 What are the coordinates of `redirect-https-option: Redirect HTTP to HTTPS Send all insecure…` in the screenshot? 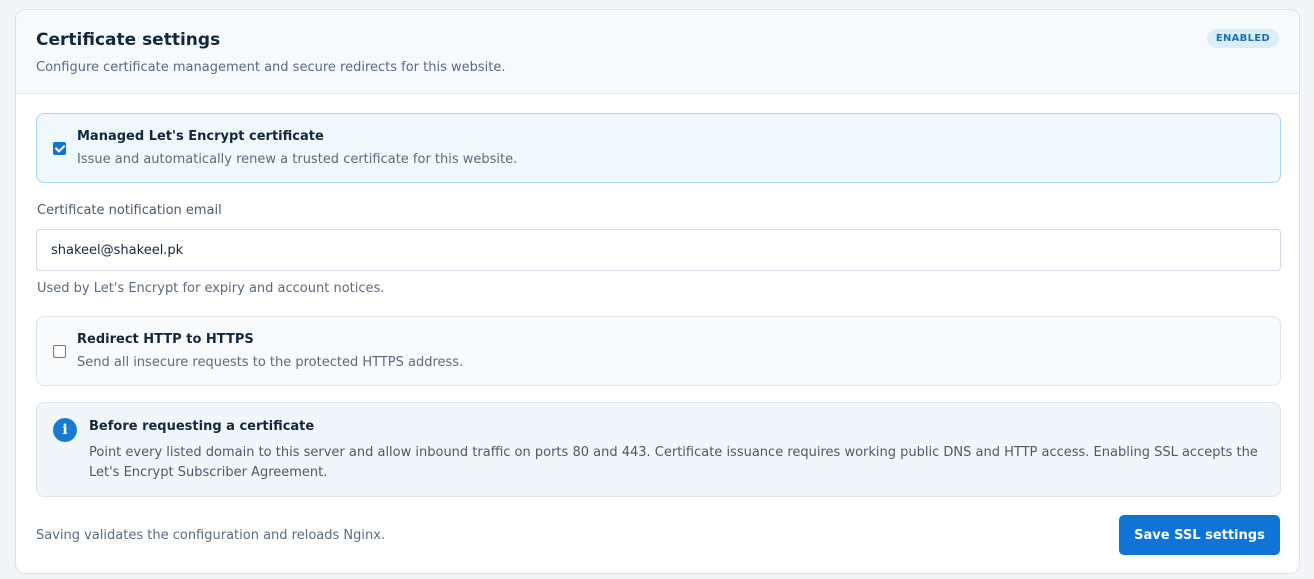 It's located at (658, 351).